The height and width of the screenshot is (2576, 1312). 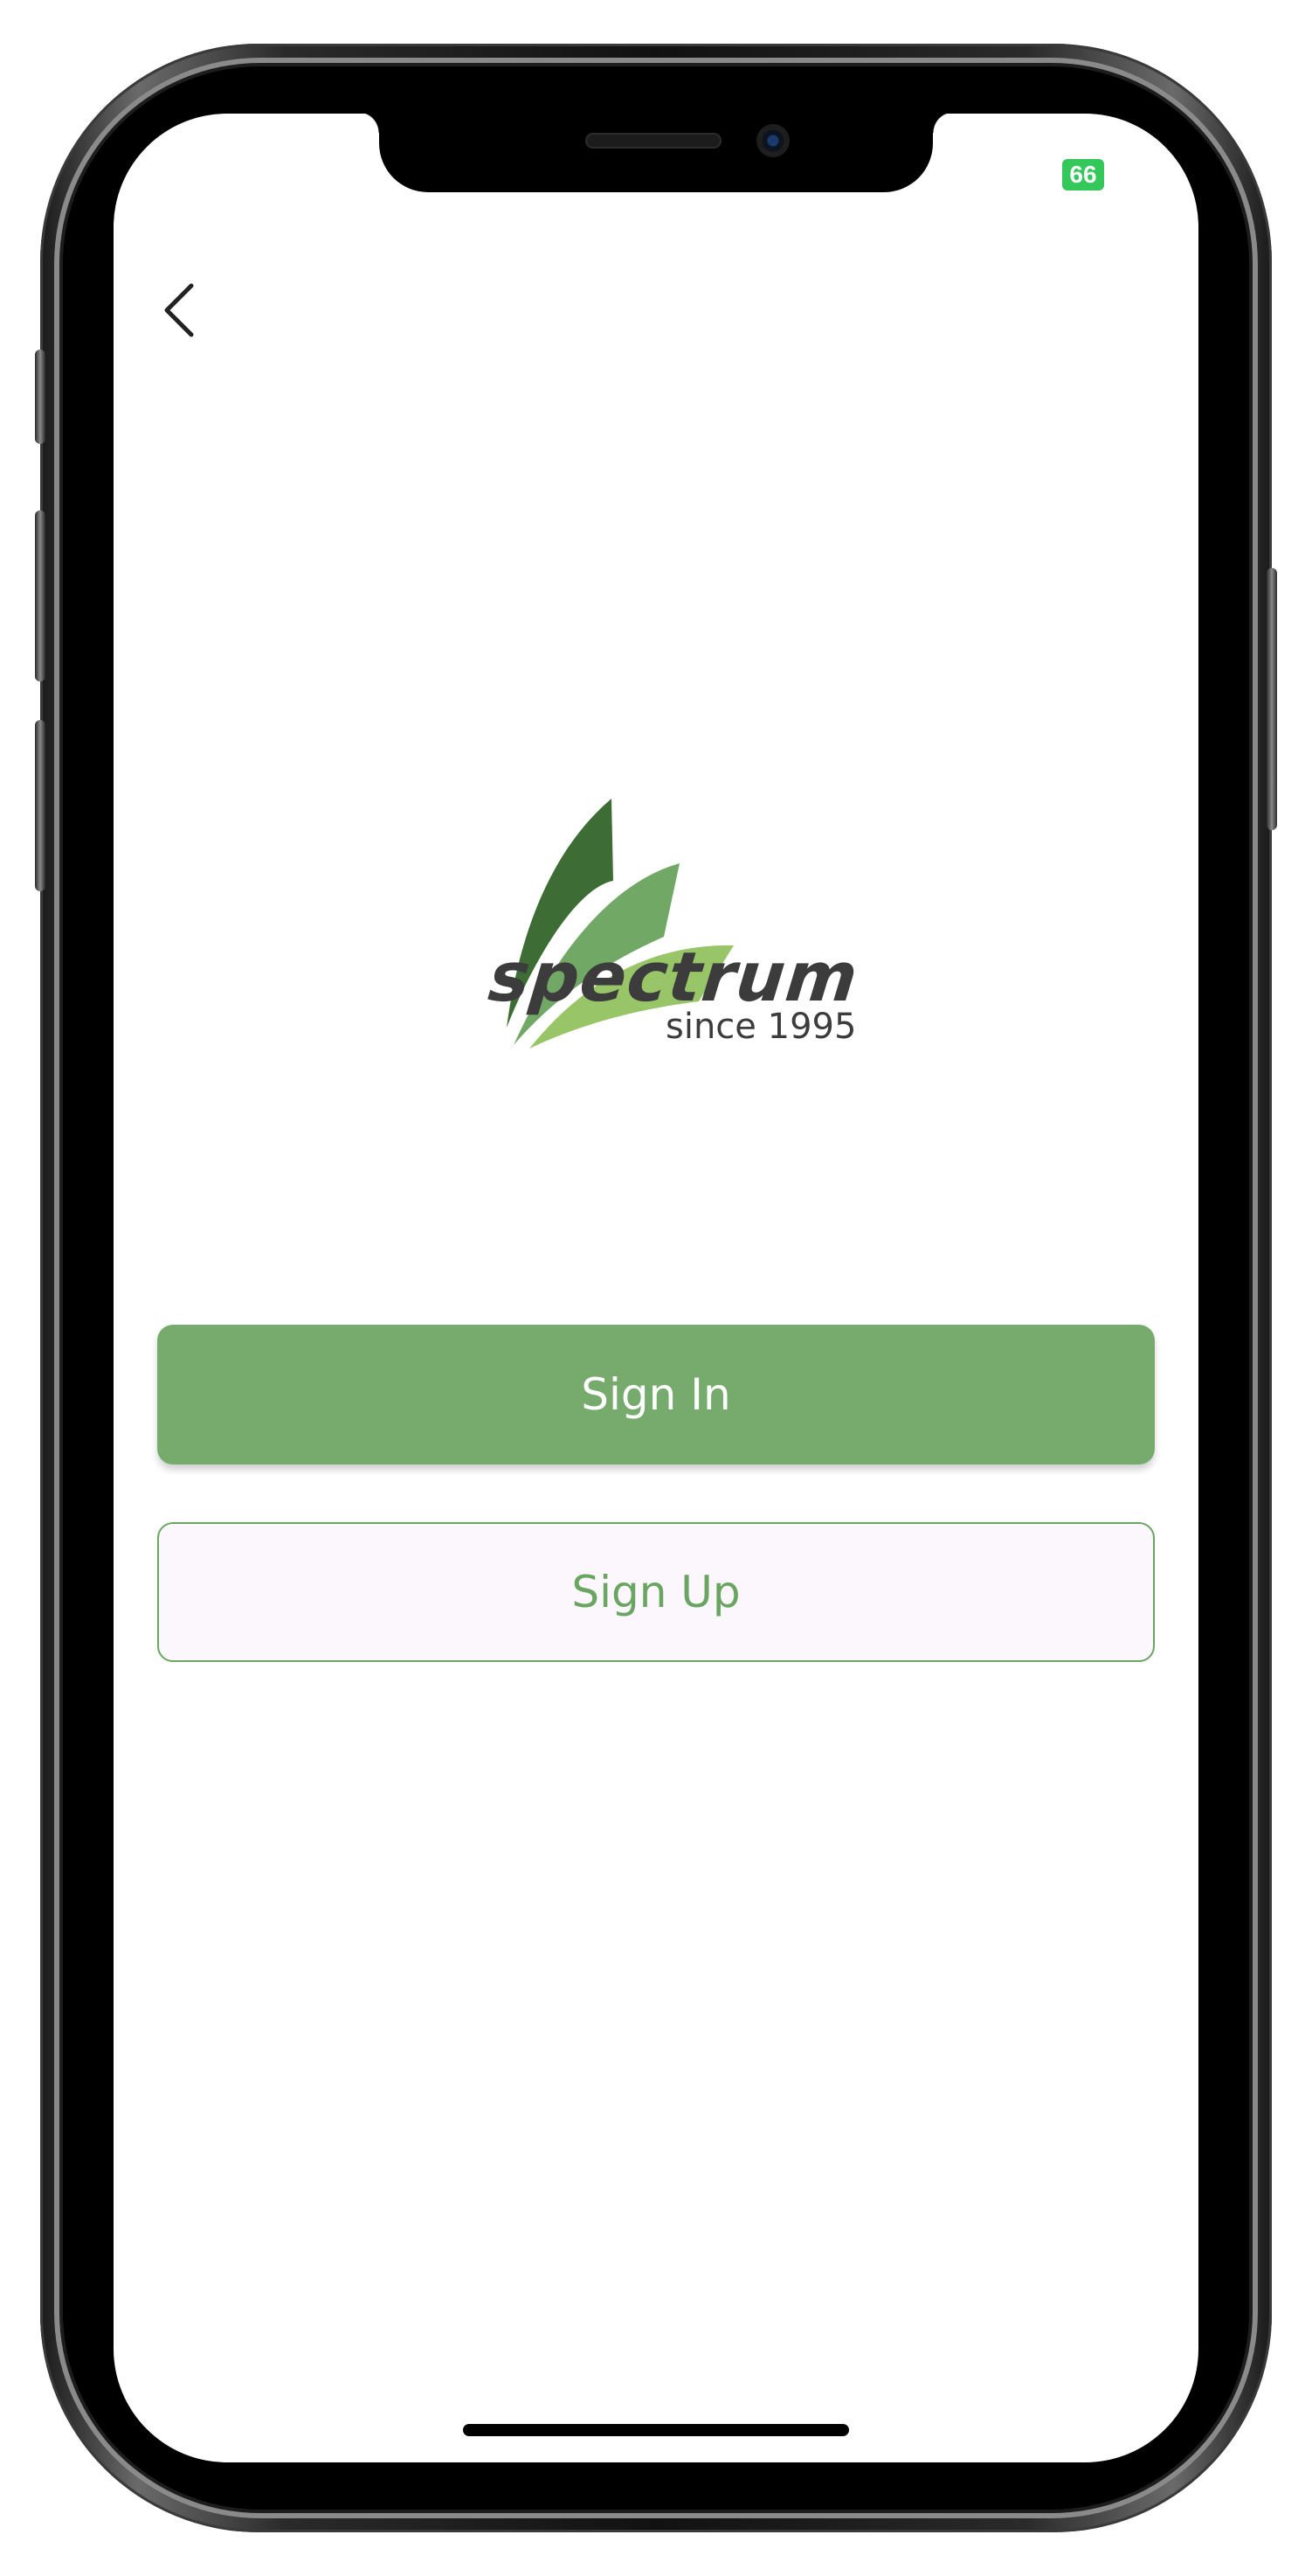 I want to click on sign-in-button: Sign In, so click(x=656, y=1395).